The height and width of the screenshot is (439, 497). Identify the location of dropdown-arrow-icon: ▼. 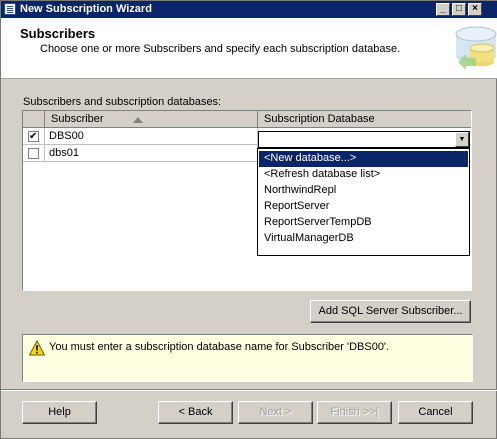
(462, 139).